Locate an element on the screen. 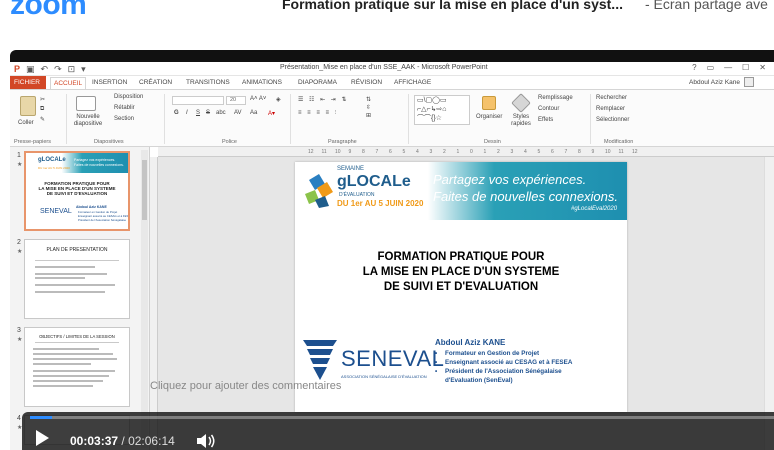 This screenshot has width=774, height=450. ruler-mark: 3 is located at coordinates (431, 152).